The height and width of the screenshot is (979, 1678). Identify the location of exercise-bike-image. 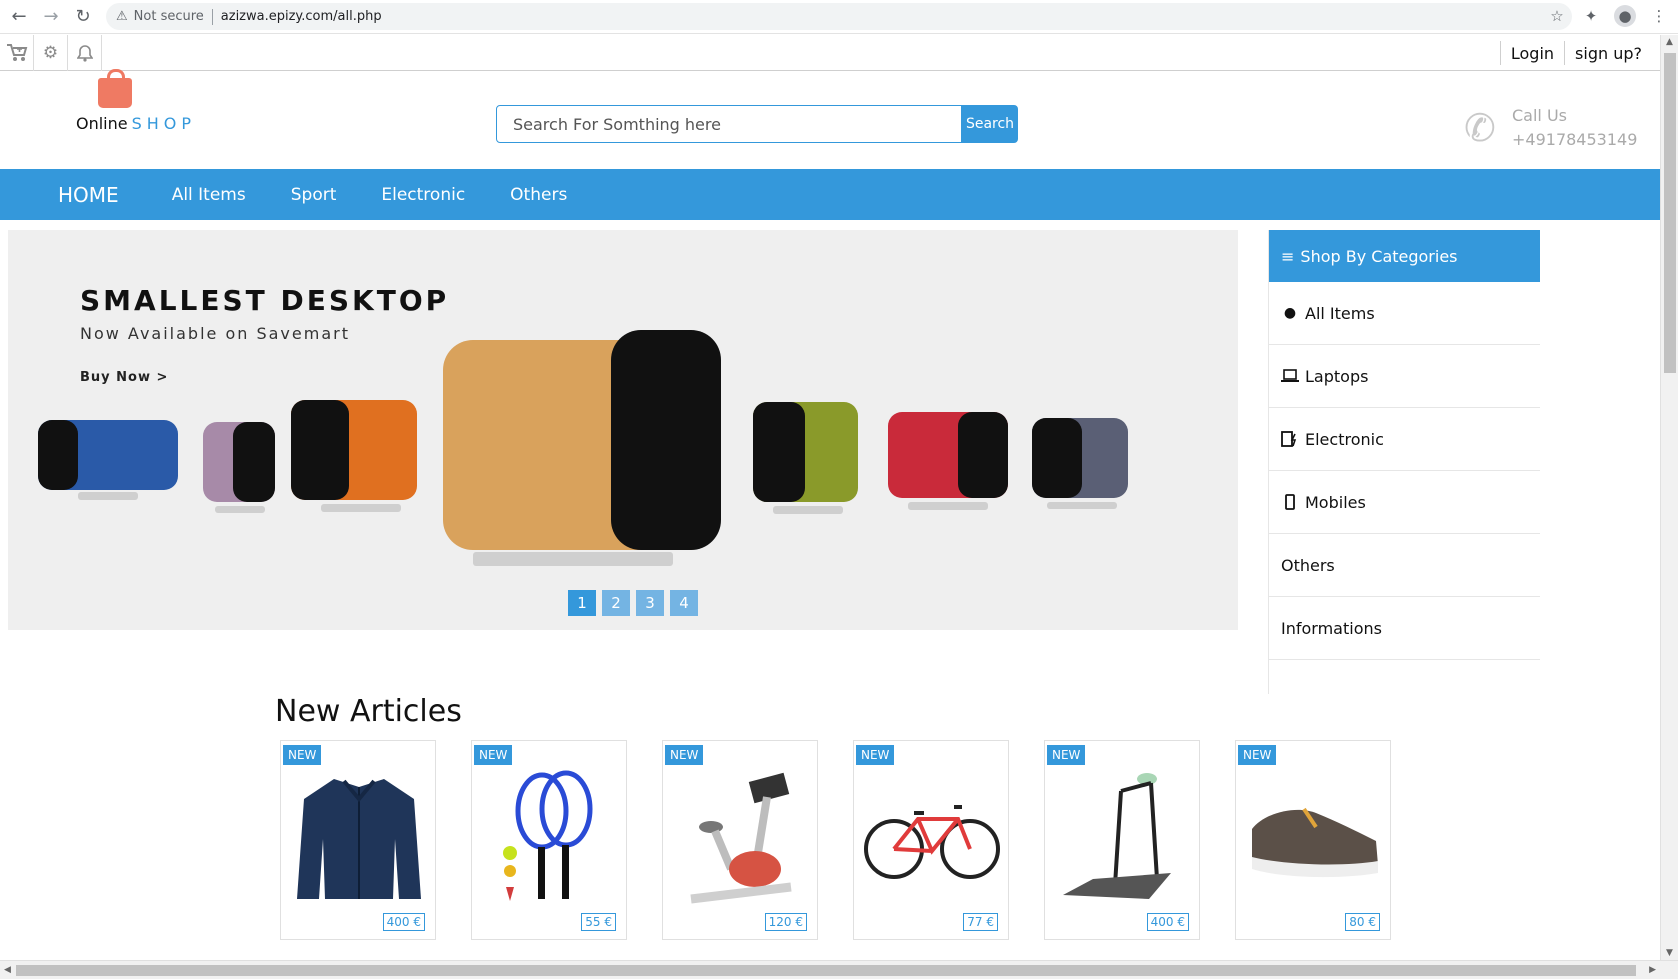
(741, 838).